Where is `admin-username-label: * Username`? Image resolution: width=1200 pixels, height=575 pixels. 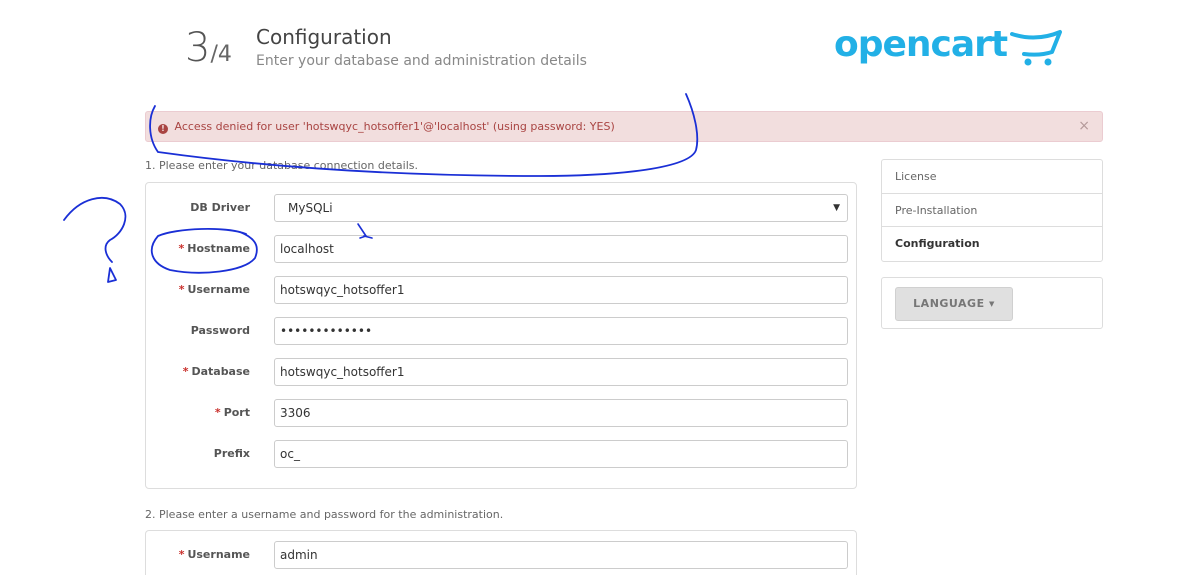
admin-username-label: * Username is located at coordinates (214, 554).